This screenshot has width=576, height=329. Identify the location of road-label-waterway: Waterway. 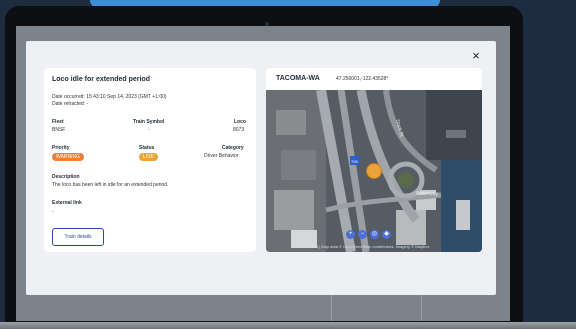
(427, 194).